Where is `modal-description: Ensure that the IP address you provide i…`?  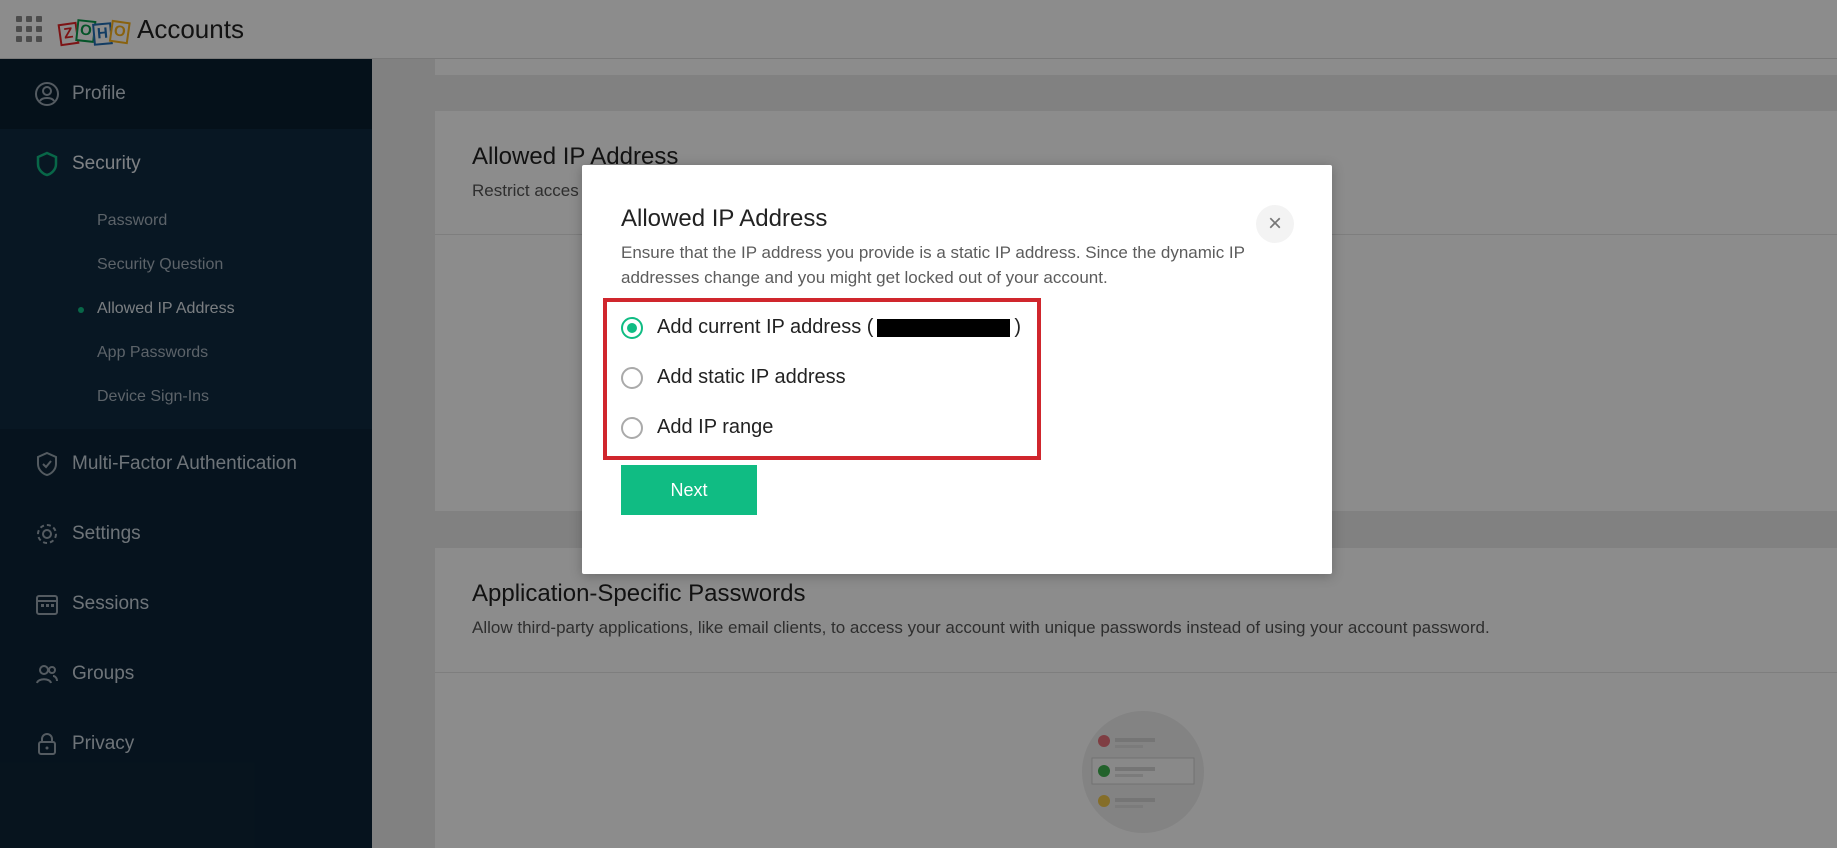 modal-description: Ensure that the IP address you provide i… is located at coordinates (933, 265).